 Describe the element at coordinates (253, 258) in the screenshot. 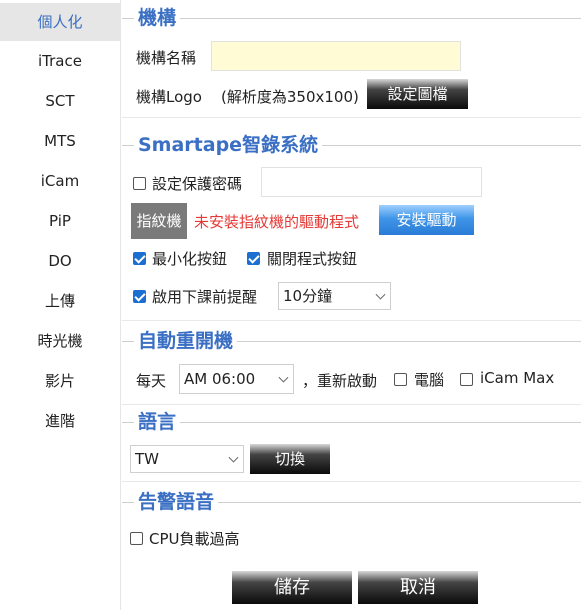

I see `close-button-checkbox` at that location.